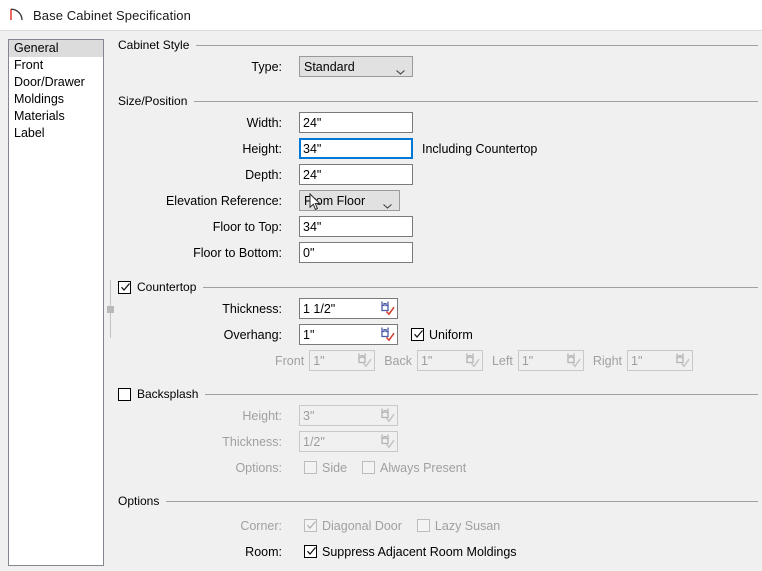 This screenshot has height=571, width=762. I want to click on label-overhang-left: Left, so click(502, 360).